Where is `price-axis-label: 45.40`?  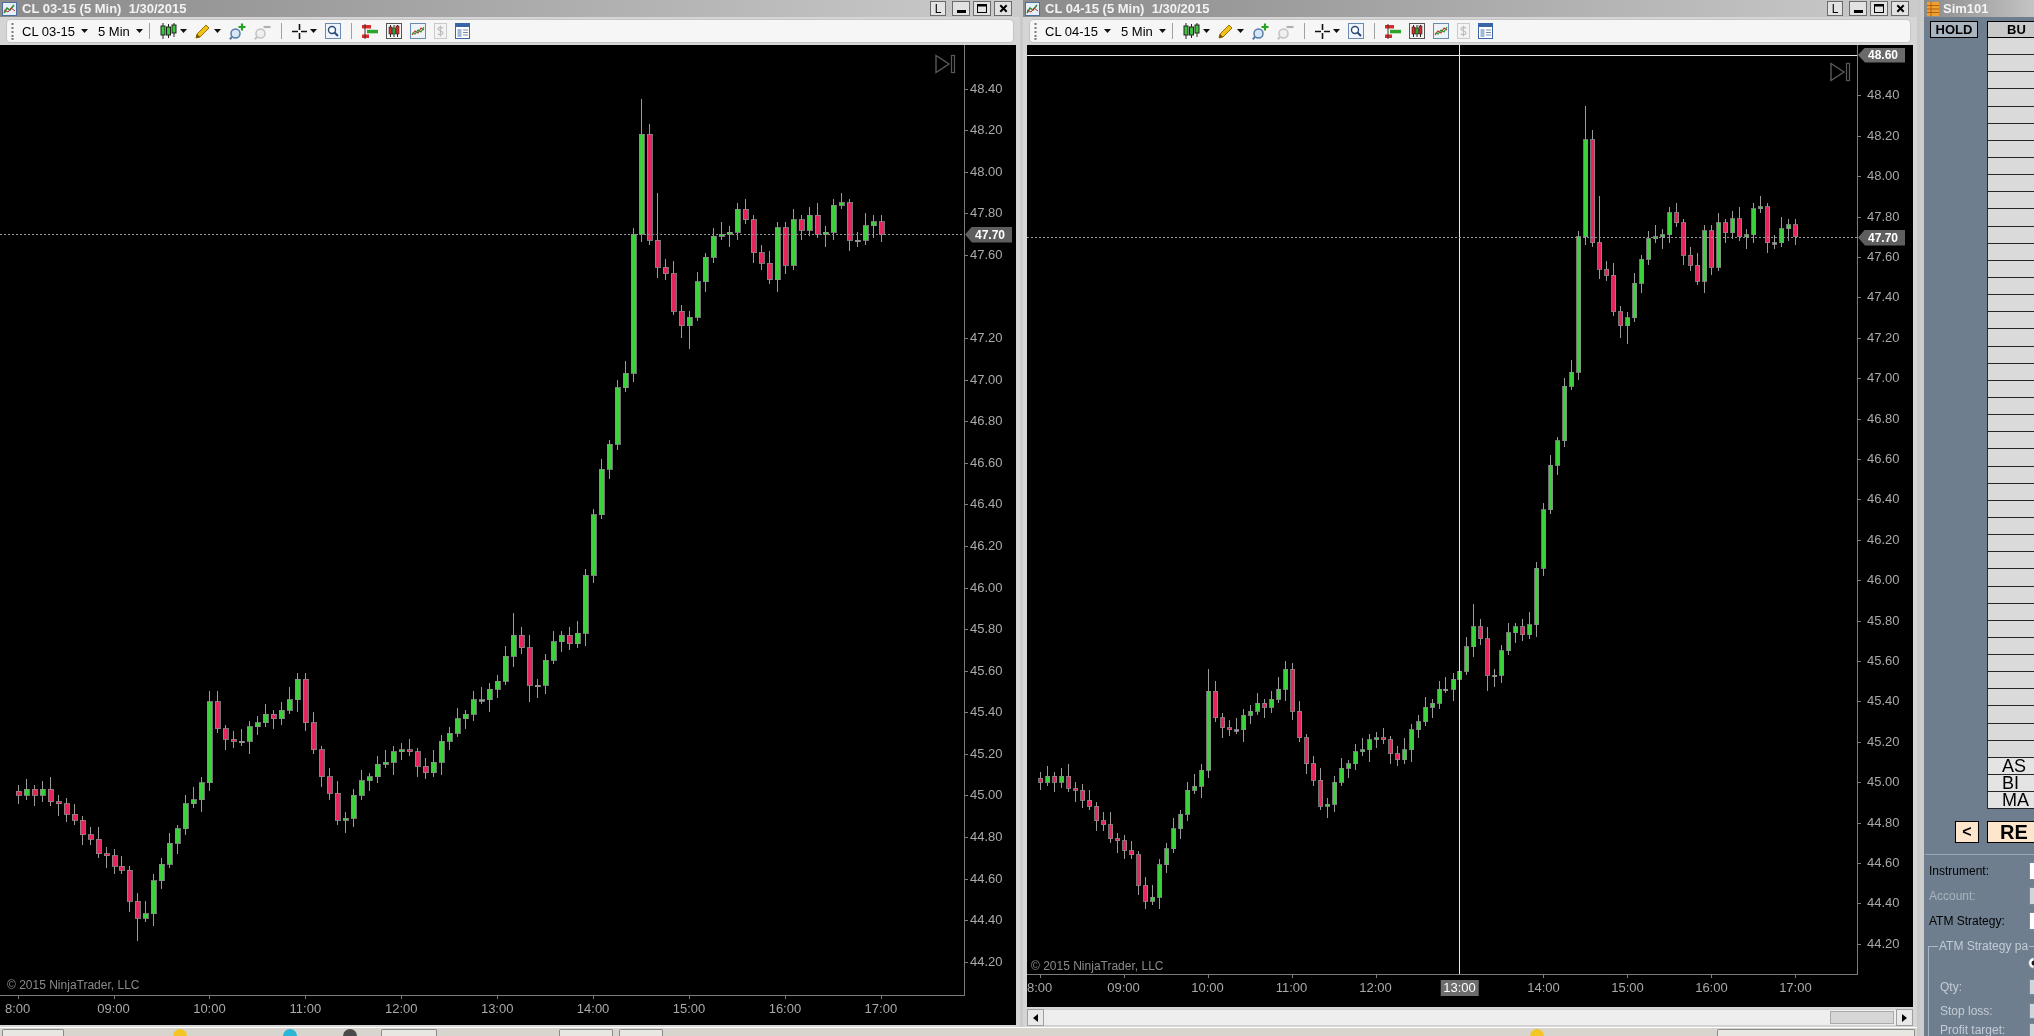
price-axis-label: 45.40 is located at coordinates (1883, 701).